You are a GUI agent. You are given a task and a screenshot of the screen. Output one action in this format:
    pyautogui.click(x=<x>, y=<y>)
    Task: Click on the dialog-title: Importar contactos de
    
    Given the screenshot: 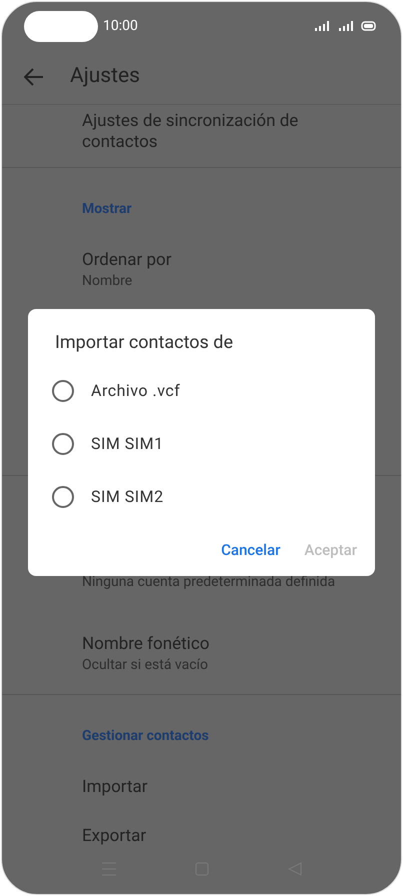 What is the action you would take?
    pyautogui.click(x=144, y=343)
    